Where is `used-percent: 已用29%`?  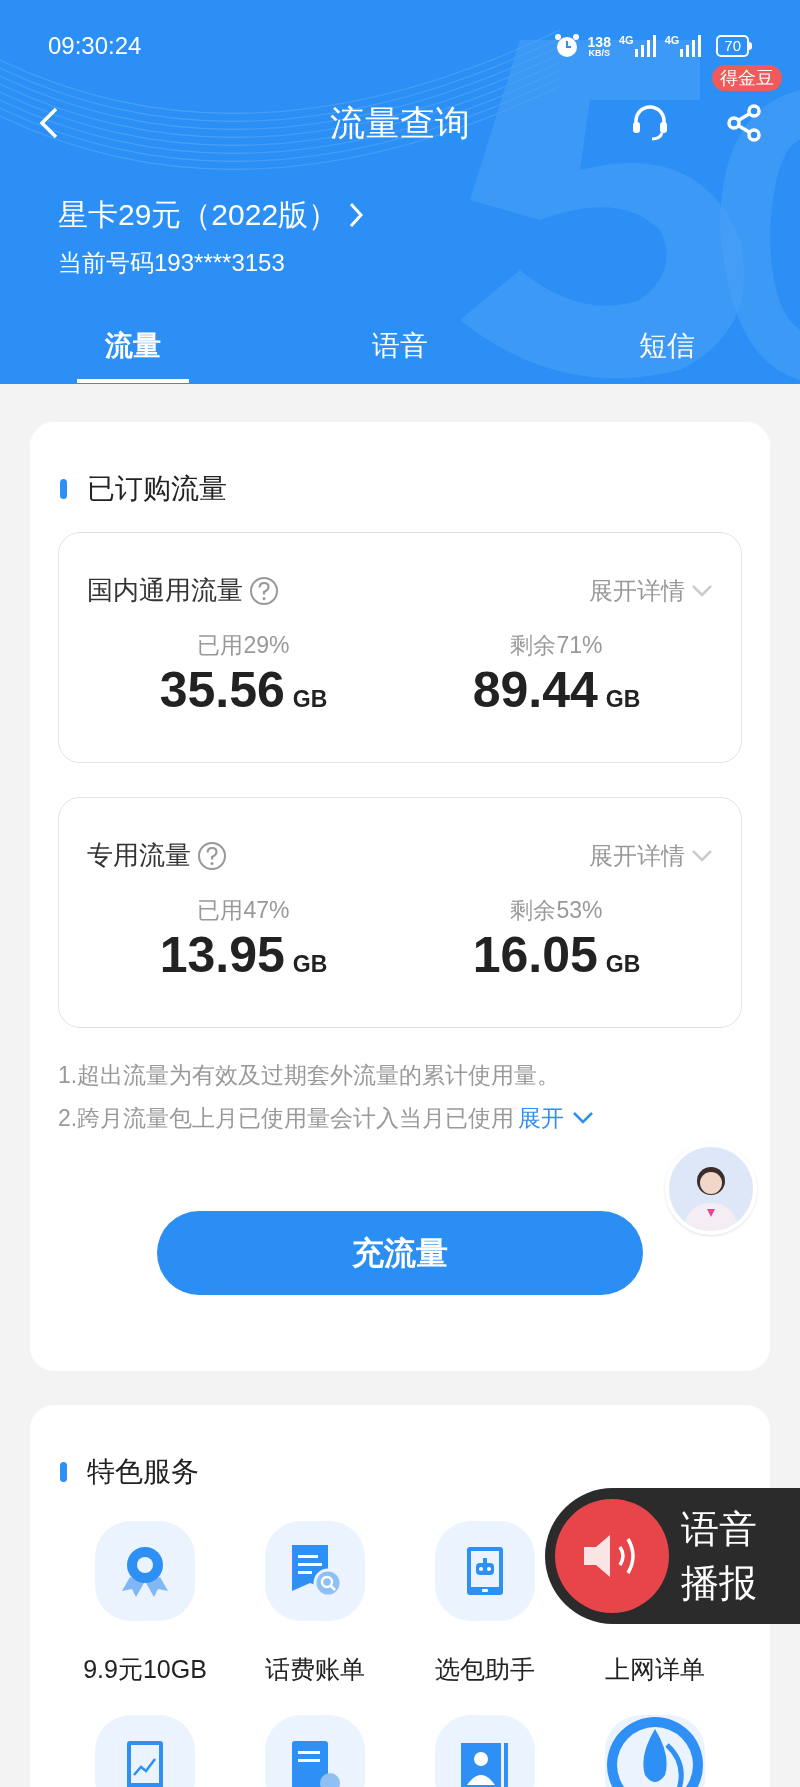
used-percent: 已用29% is located at coordinates (243, 645).